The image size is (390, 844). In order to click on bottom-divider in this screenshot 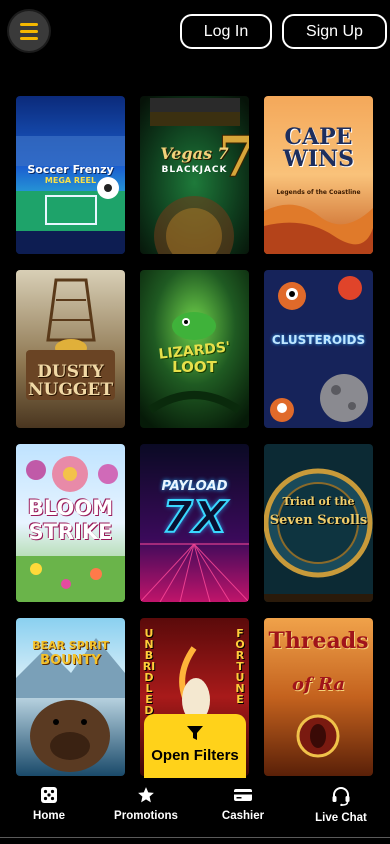, I will do `click(195, 837)`.